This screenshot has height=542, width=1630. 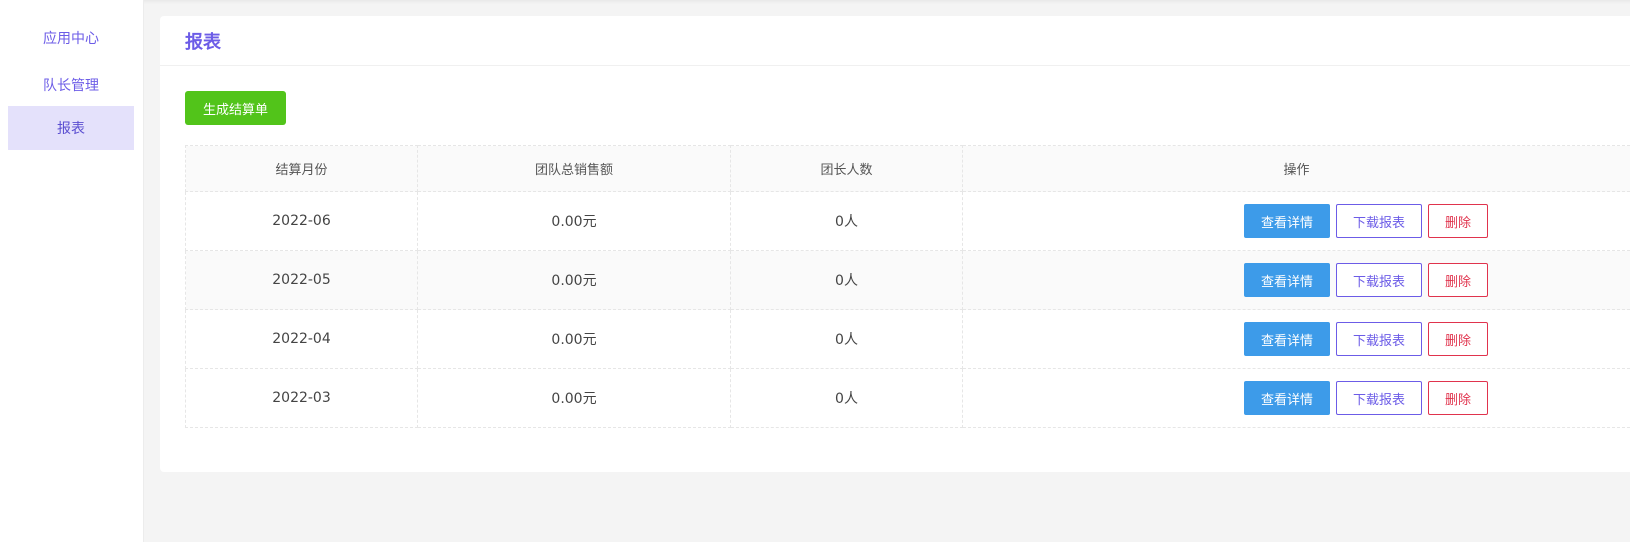 I want to click on page-title: 报表, so click(x=203, y=42).